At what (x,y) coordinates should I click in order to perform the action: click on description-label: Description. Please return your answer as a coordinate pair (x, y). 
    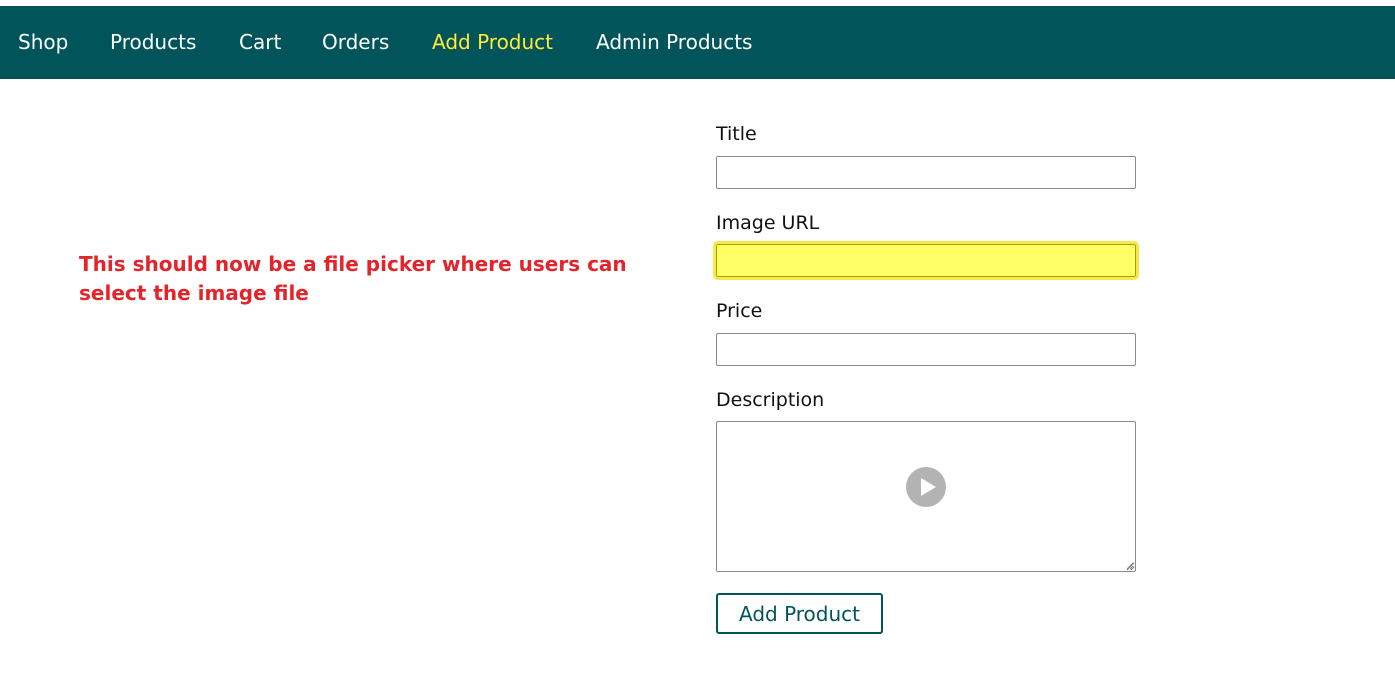
    Looking at the image, I should click on (770, 400).